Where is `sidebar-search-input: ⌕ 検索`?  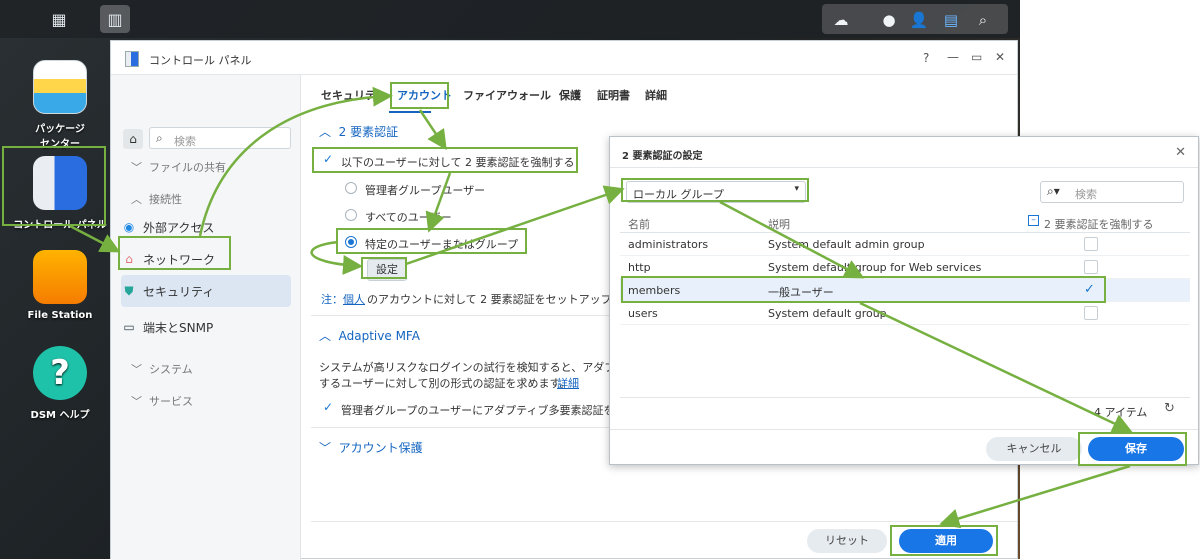
sidebar-search-input: ⌕ 検索 is located at coordinates (220, 138).